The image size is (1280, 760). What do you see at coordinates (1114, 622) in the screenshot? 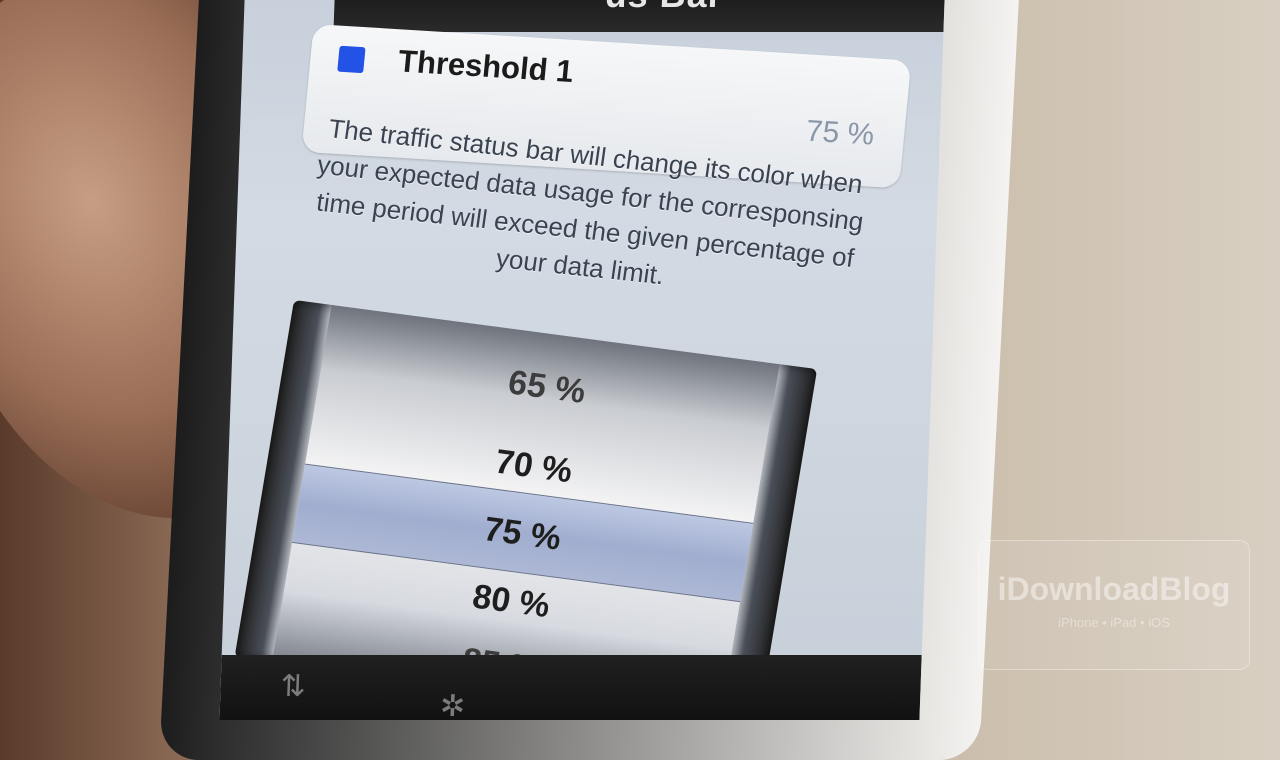
I see `watermark-subtitle: iPhone • iPad • iOS` at bounding box center [1114, 622].